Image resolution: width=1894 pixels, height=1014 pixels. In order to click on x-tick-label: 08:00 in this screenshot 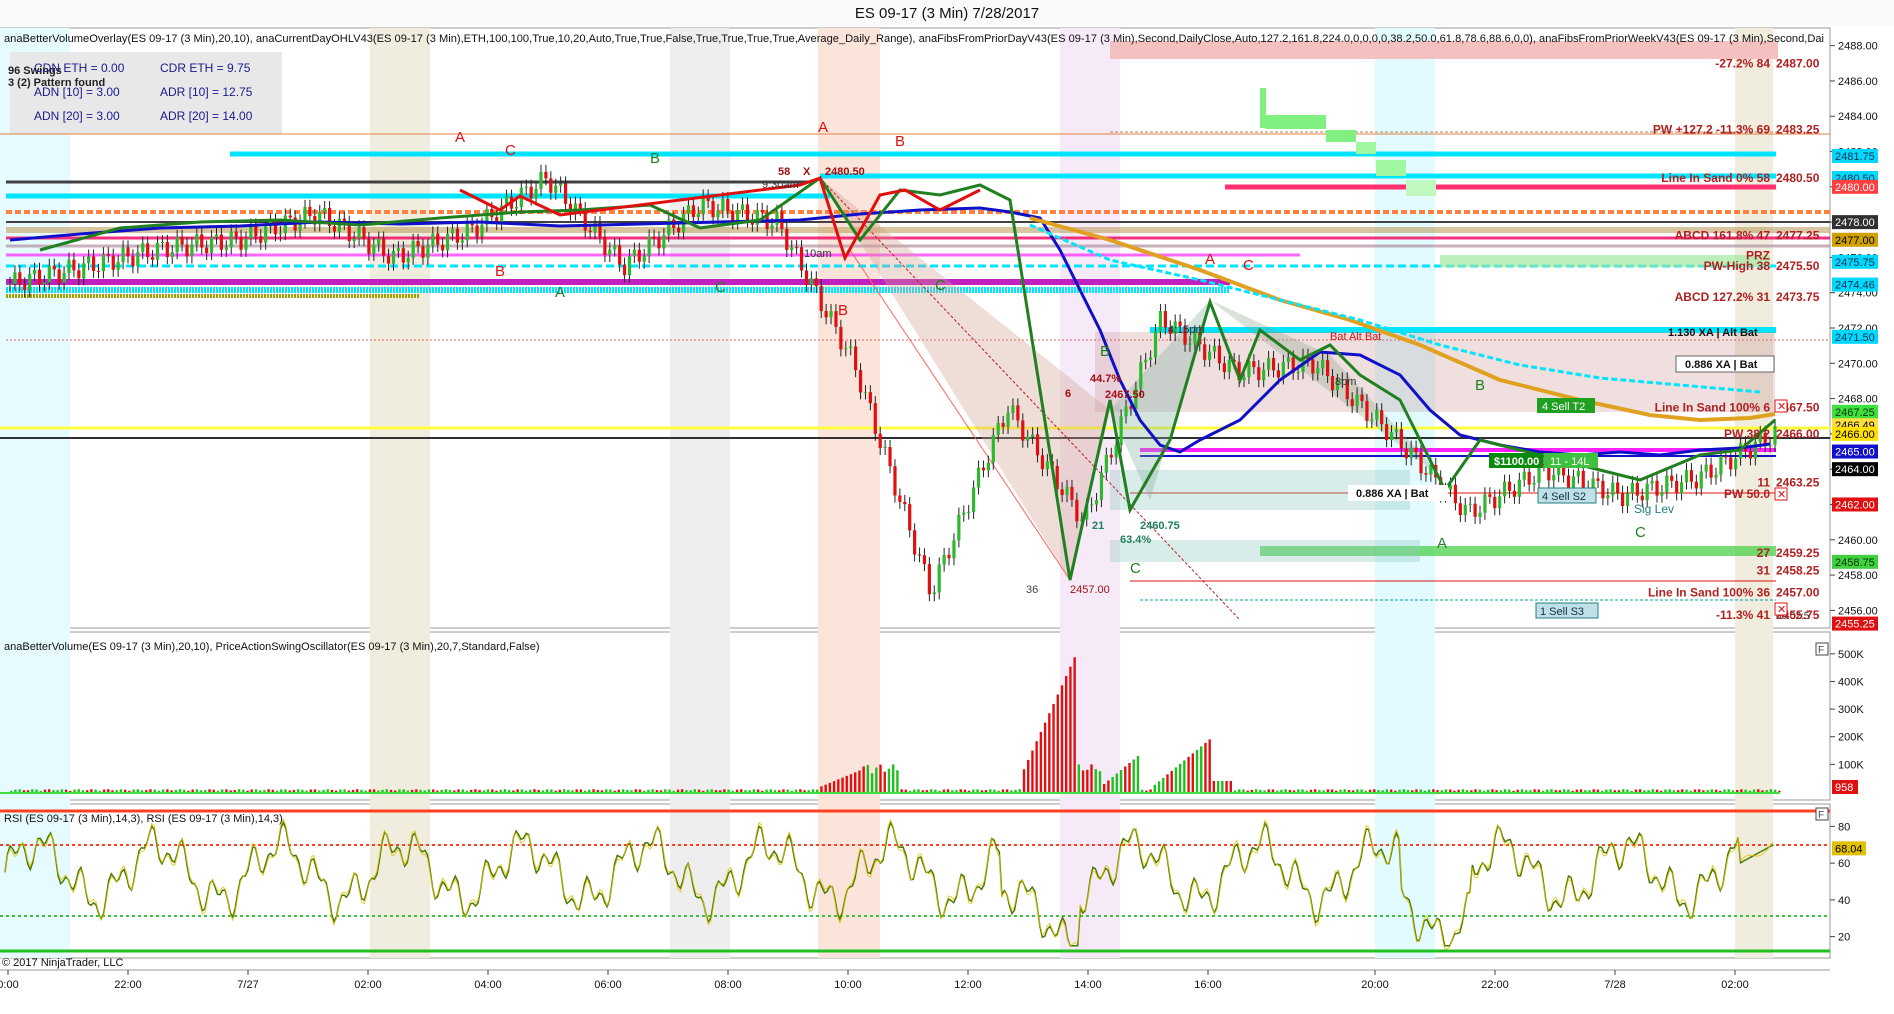, I will do `click(728, 985)`.